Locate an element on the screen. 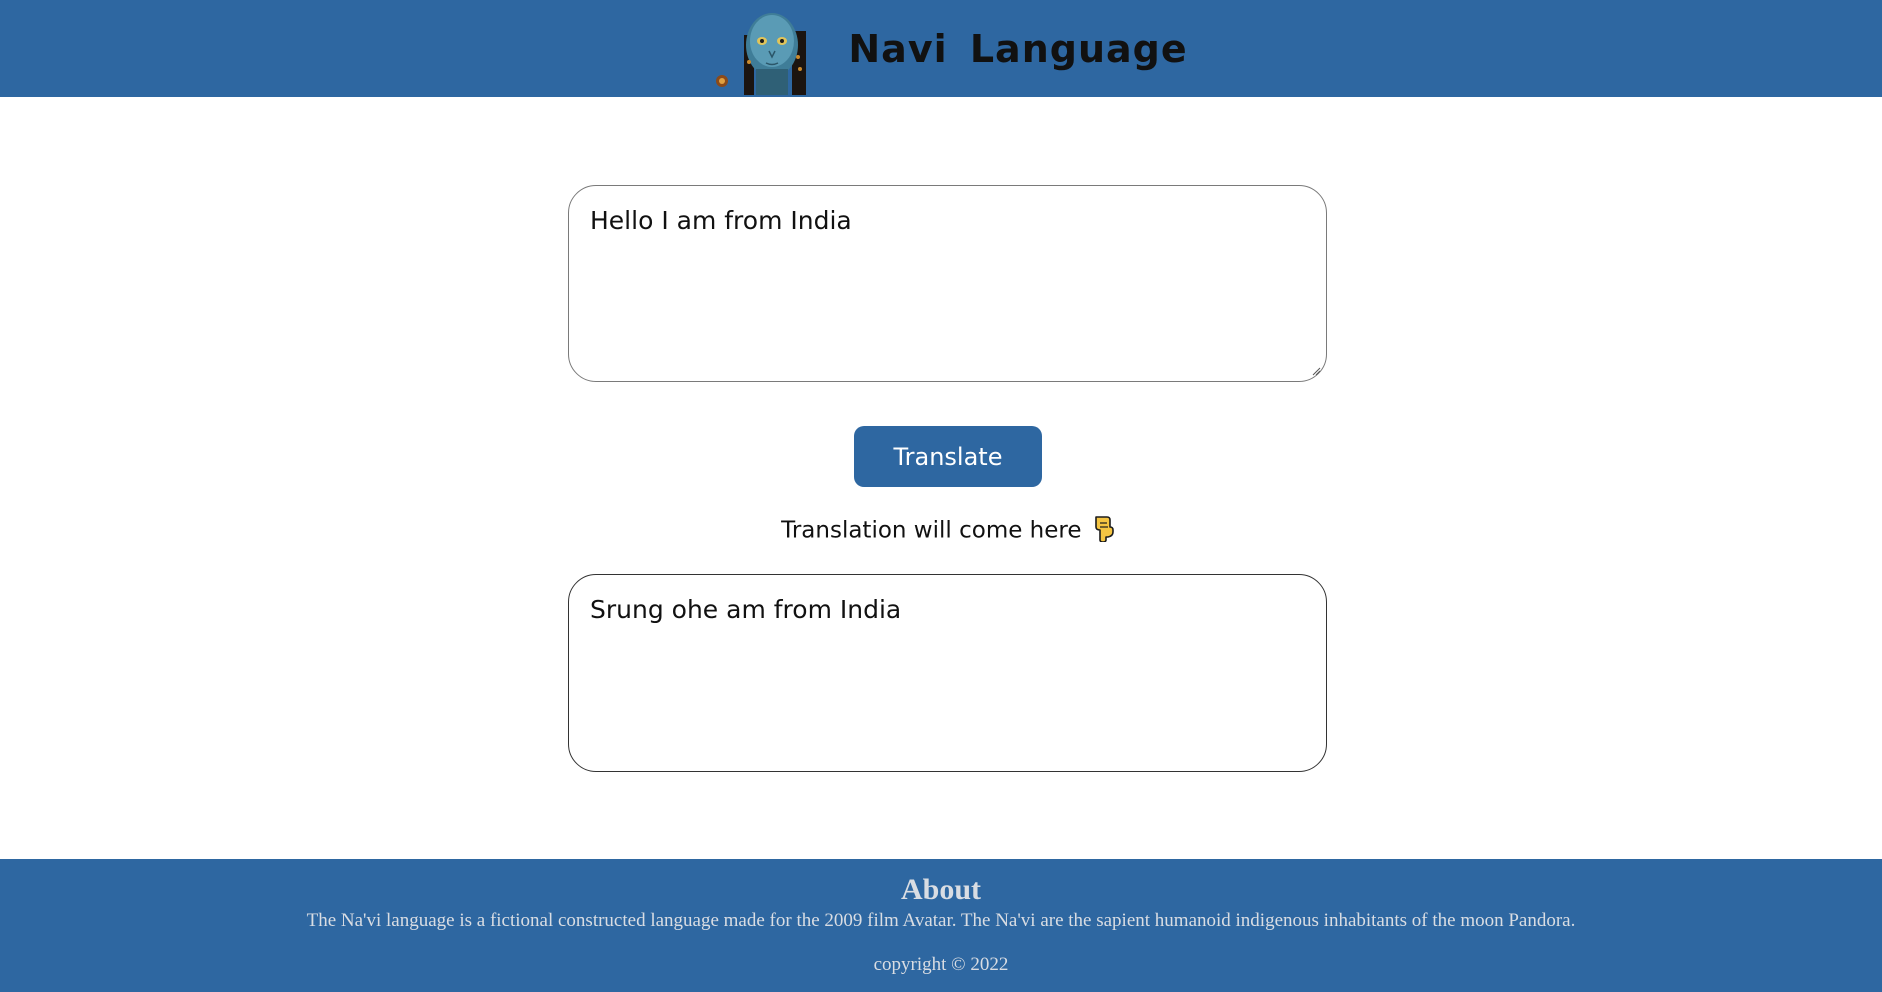 This screenshot has height=992, width=1882. app-title: Navi Language is located at coordinates (1018, 48).